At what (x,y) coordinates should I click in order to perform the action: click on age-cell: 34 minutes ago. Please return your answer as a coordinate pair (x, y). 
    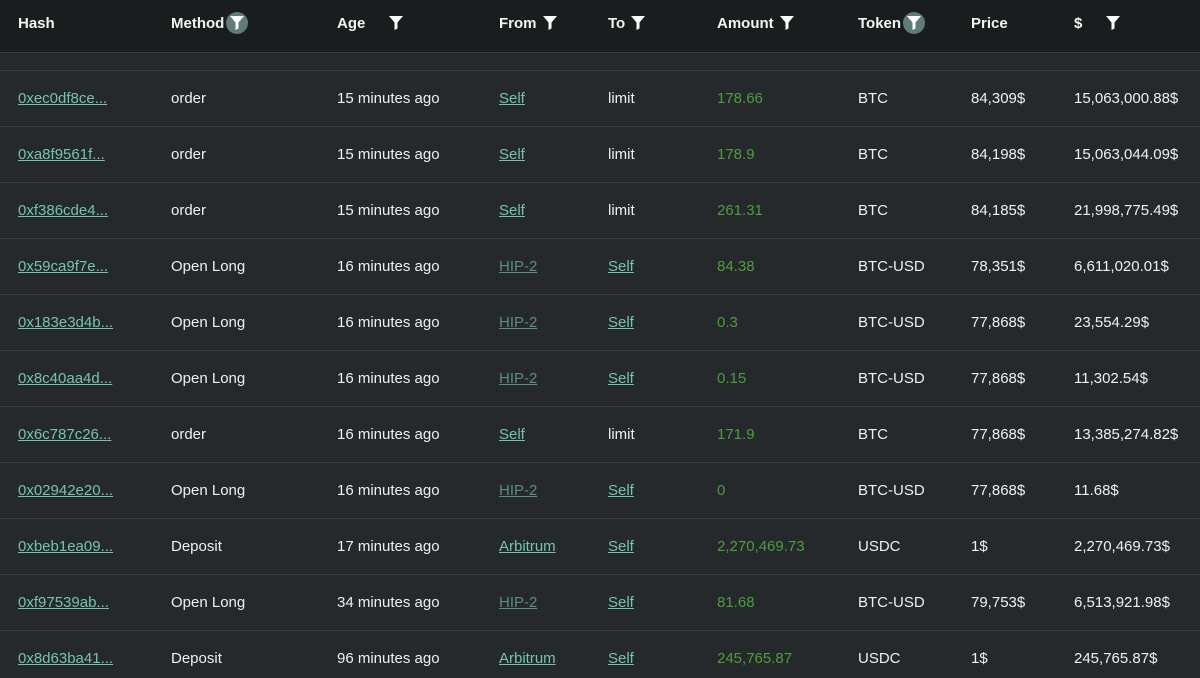
    Looking at the image, I should click on (388, 602).